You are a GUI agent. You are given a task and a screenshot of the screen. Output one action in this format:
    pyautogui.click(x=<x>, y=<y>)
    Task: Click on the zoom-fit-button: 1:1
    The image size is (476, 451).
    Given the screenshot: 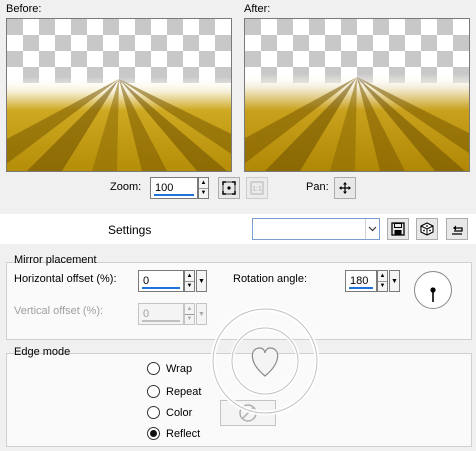 What is the action you would take?
    pyautogui.click(x=257, y=188)
    